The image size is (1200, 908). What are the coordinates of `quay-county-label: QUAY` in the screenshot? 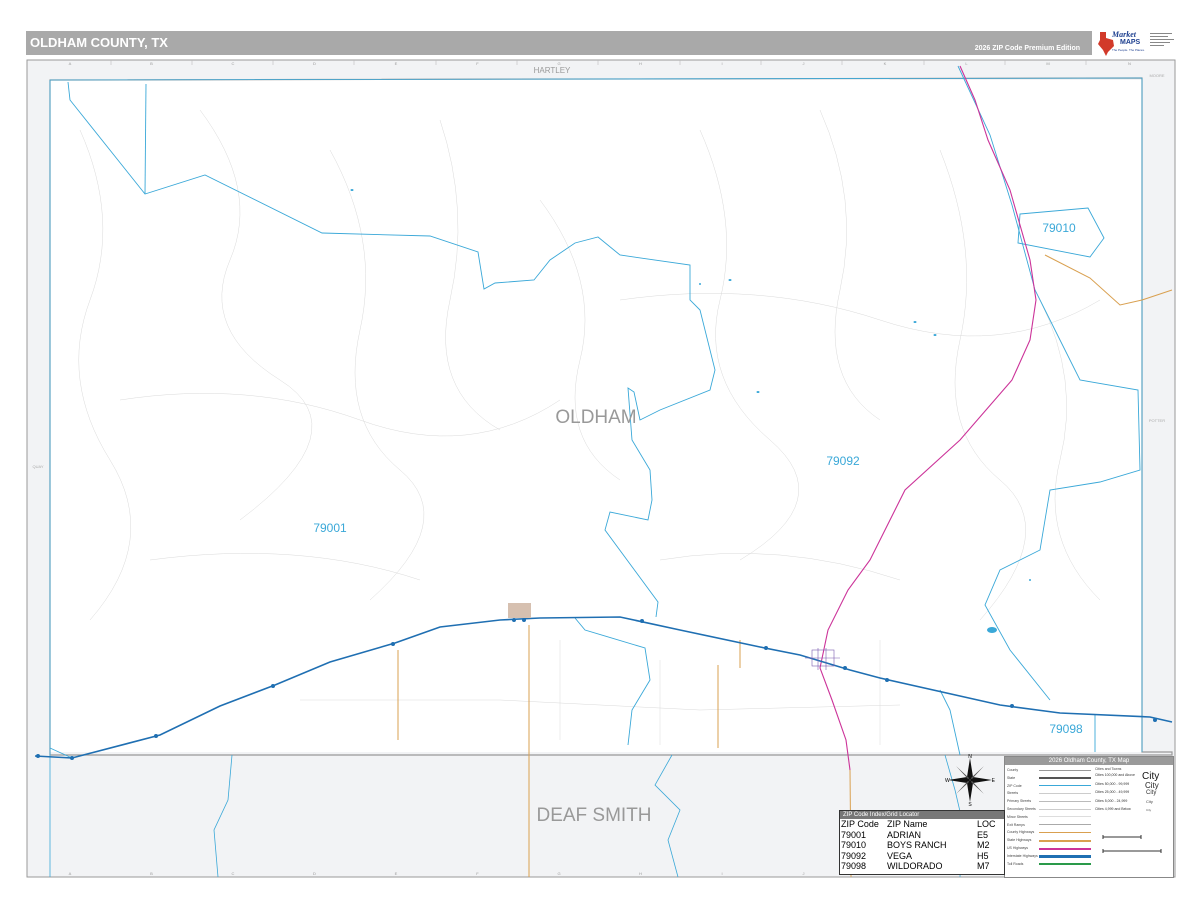 It's located at (37, 466).